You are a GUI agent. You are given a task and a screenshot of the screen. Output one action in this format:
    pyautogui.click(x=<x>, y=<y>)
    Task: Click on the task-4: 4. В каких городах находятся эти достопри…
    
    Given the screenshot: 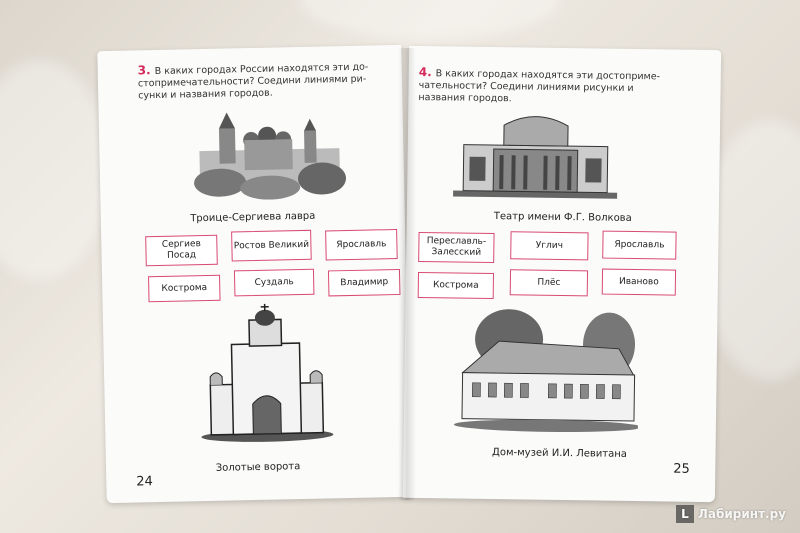 What is the action you would take?
    pyautogui.click(x=543, y=85)
    